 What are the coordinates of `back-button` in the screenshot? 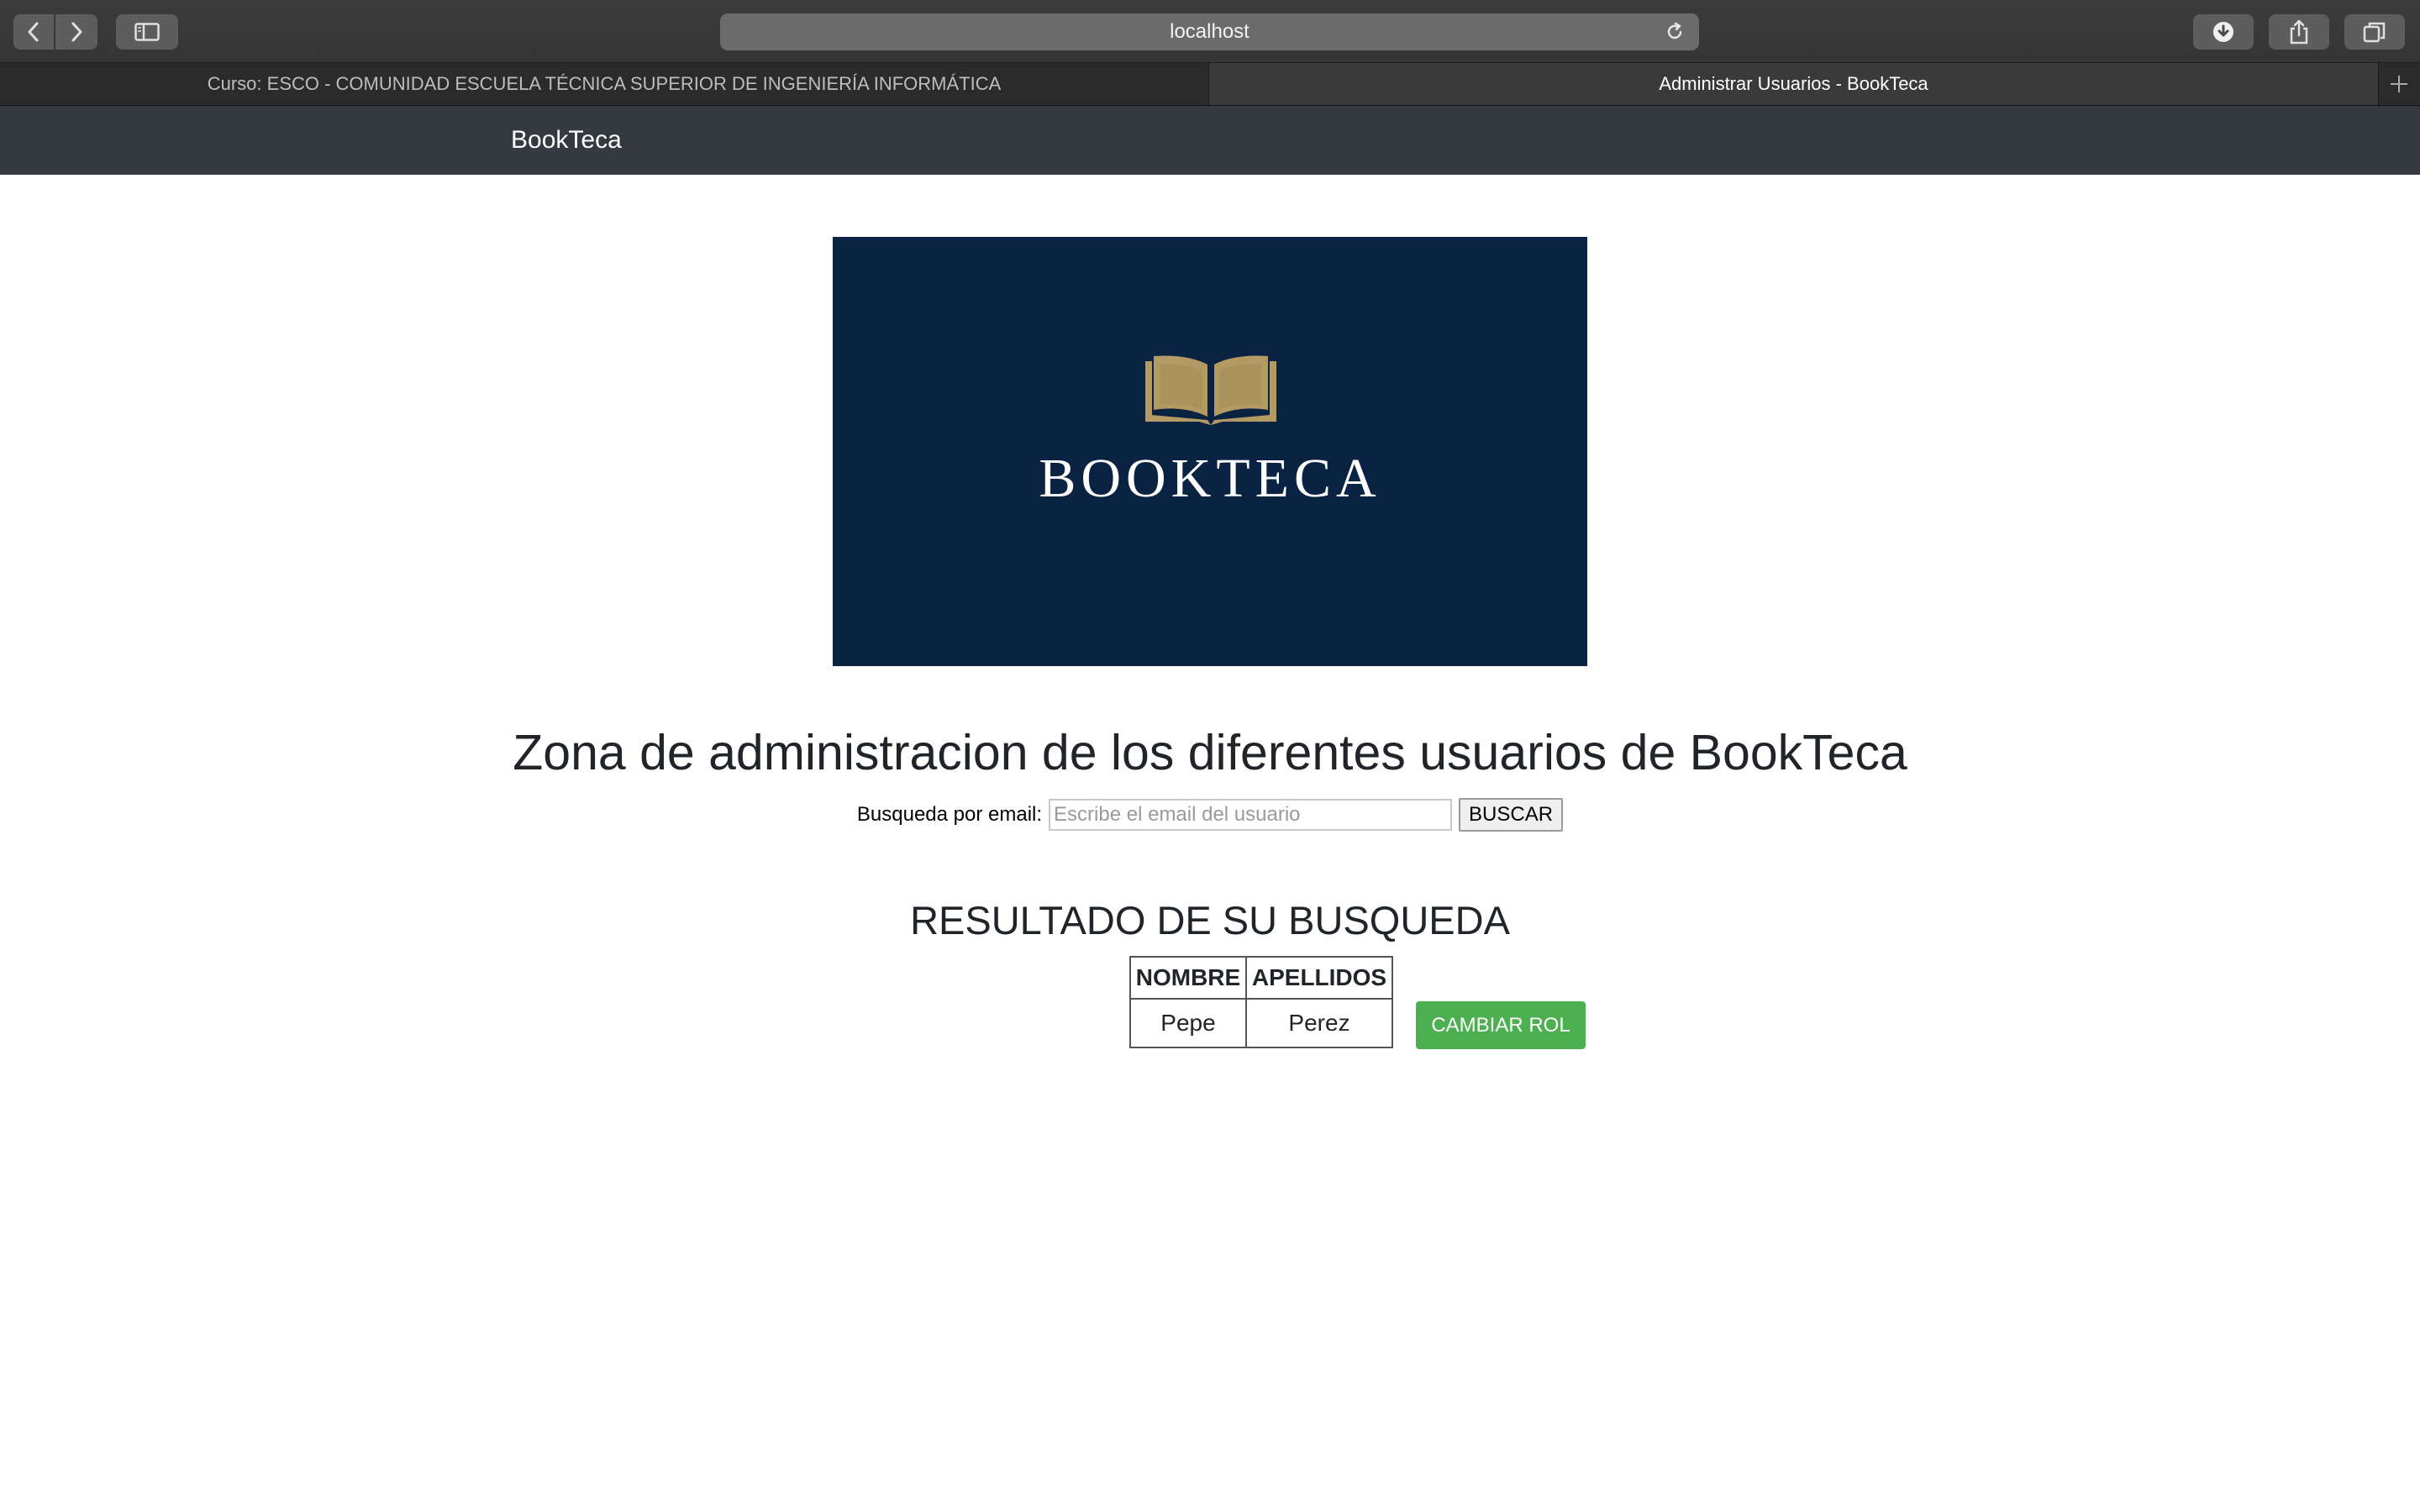 It's located at (34, 32).